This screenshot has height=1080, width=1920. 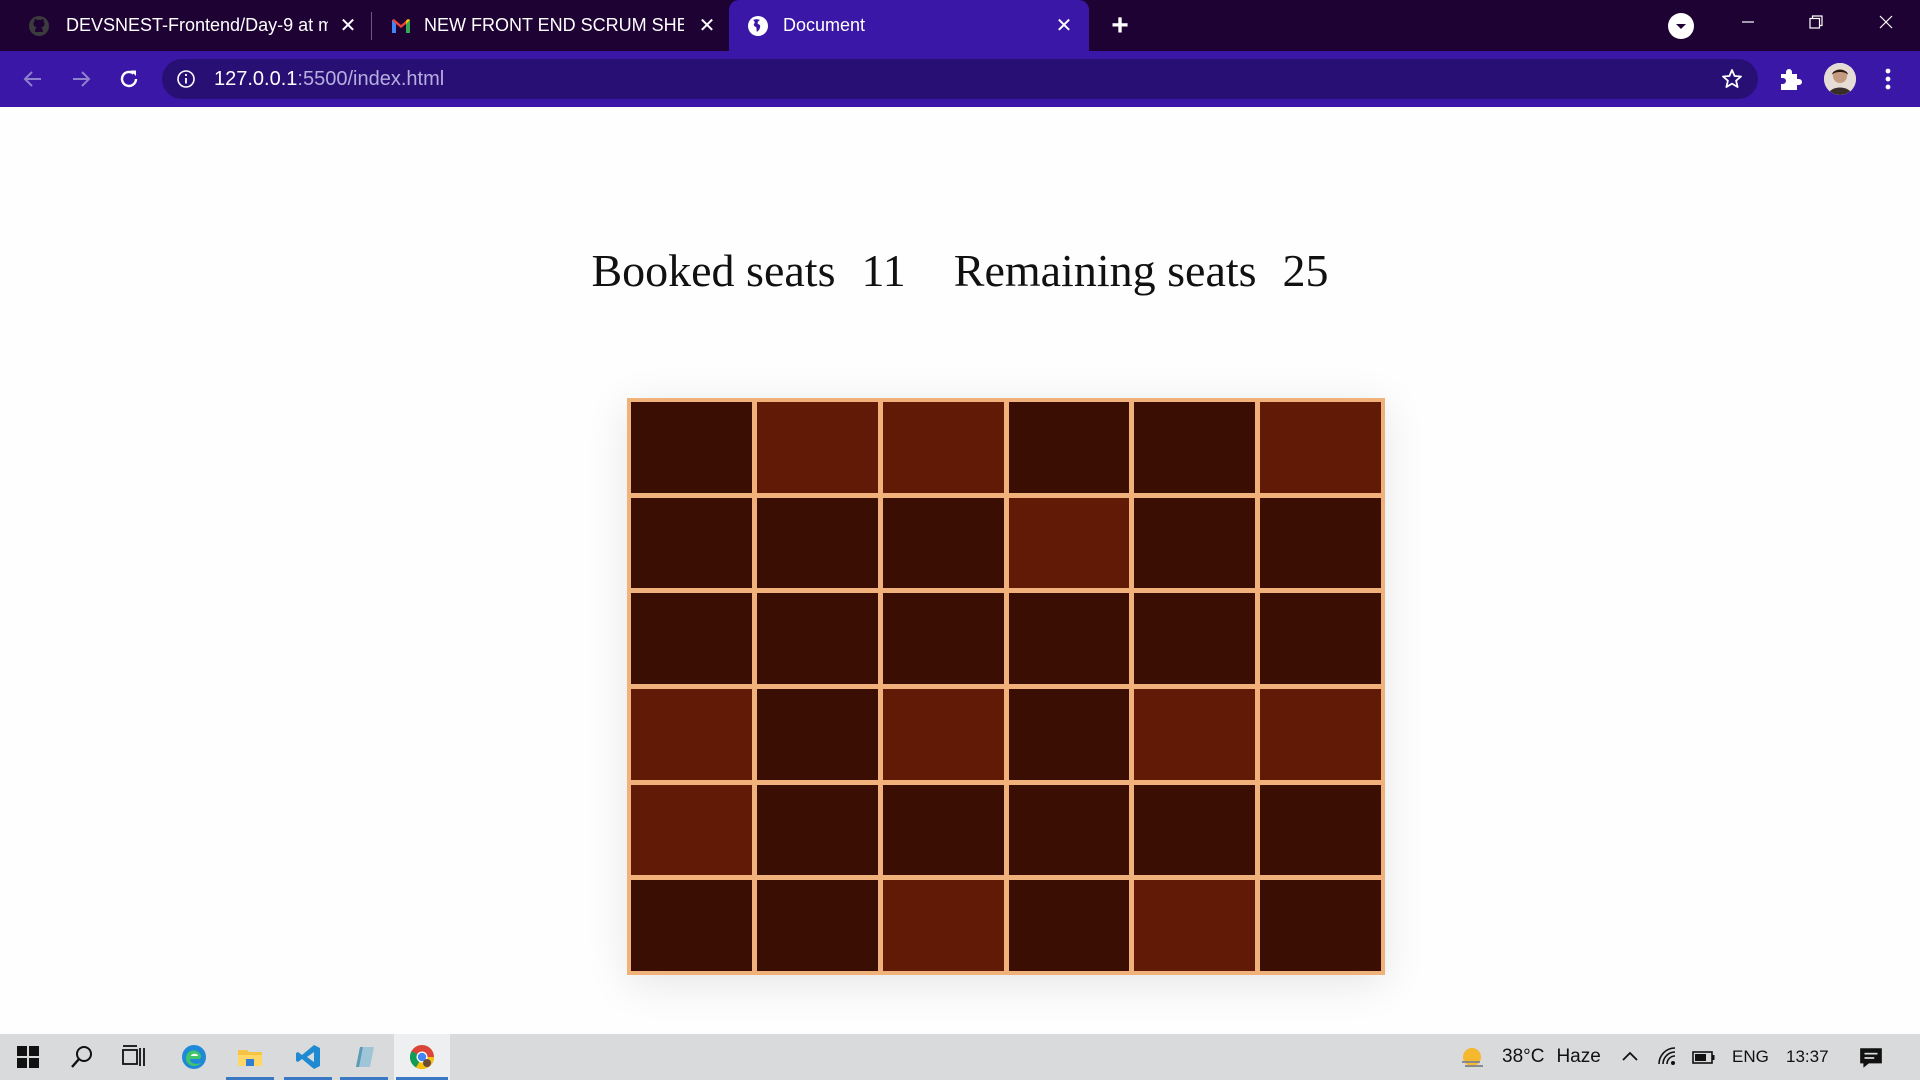 I want to click on taskbar-chrome, so click(x=422, y=1057).